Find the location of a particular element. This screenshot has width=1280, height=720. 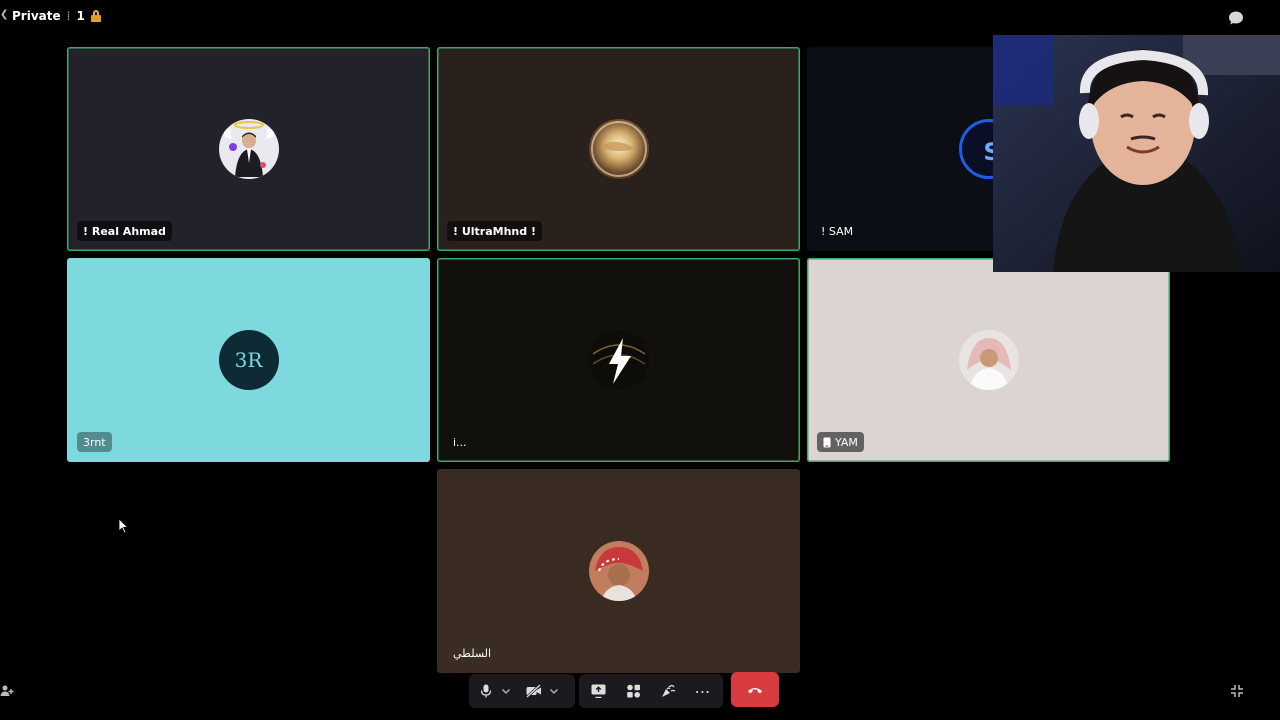

avatar-initials: 3R is located at coordinates (248, 360).